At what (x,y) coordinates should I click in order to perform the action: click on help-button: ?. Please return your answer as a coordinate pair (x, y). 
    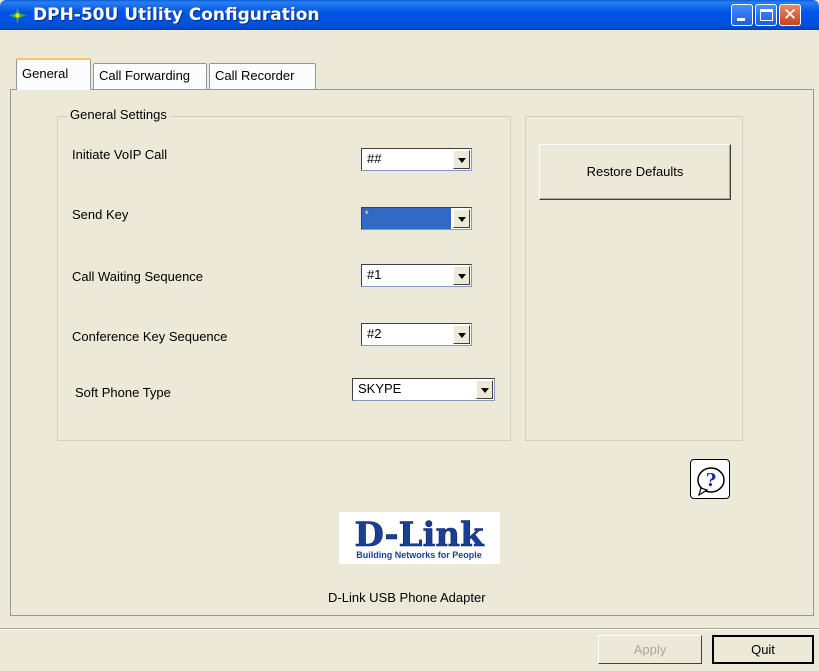
    Looking at the image, I should click on (710, 479).